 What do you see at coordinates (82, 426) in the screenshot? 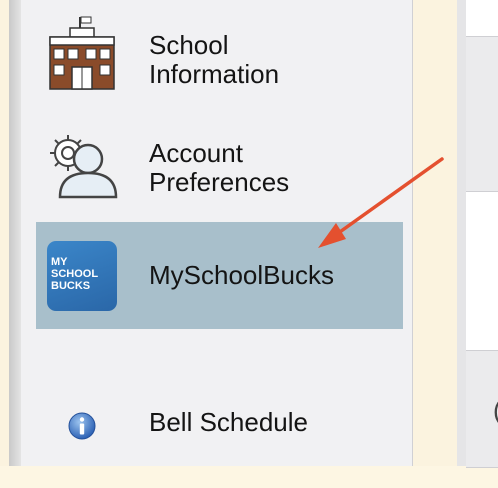
I see `info-icon` at bounding box center [82, 426].